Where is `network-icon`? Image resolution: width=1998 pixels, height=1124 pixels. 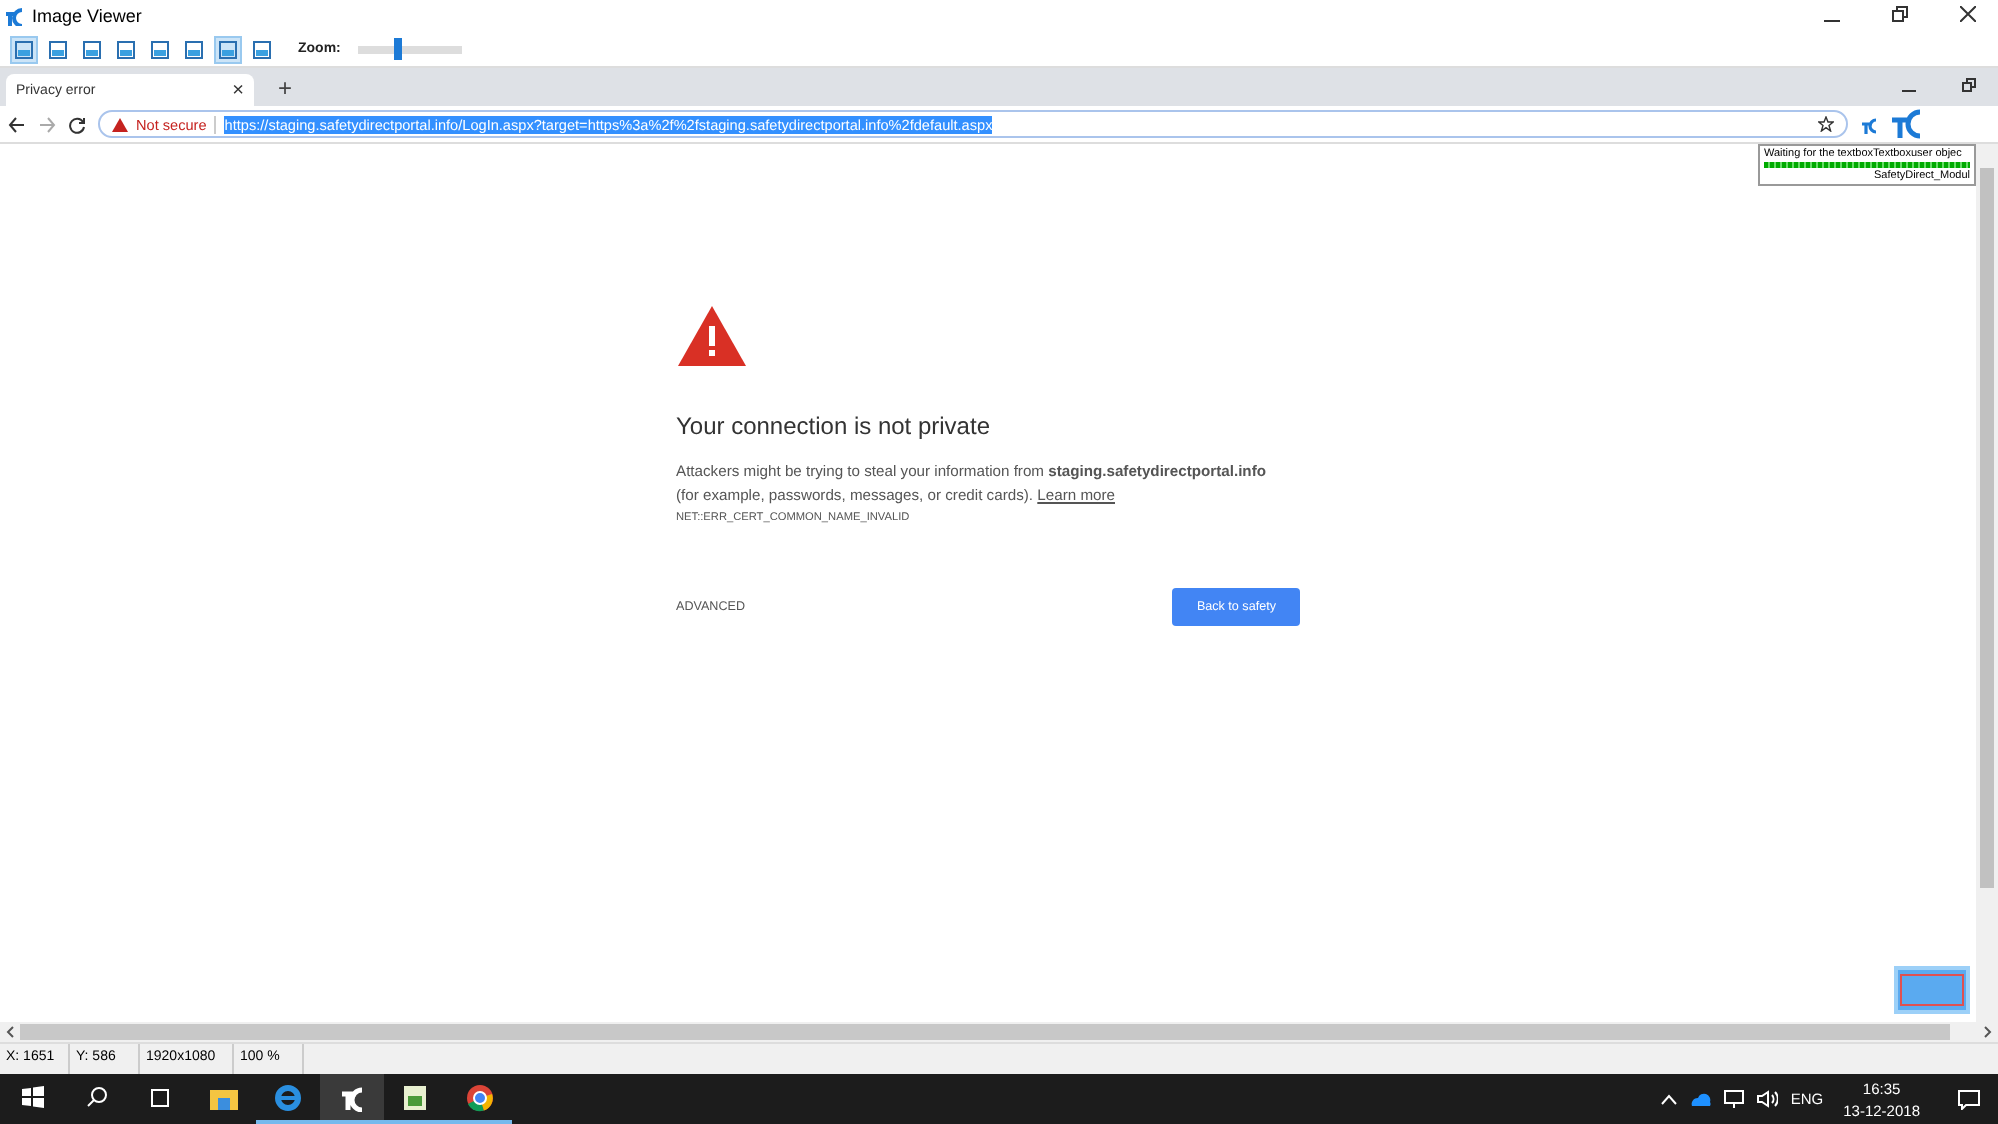 network-icon is located at coordinates (1734, 1099).